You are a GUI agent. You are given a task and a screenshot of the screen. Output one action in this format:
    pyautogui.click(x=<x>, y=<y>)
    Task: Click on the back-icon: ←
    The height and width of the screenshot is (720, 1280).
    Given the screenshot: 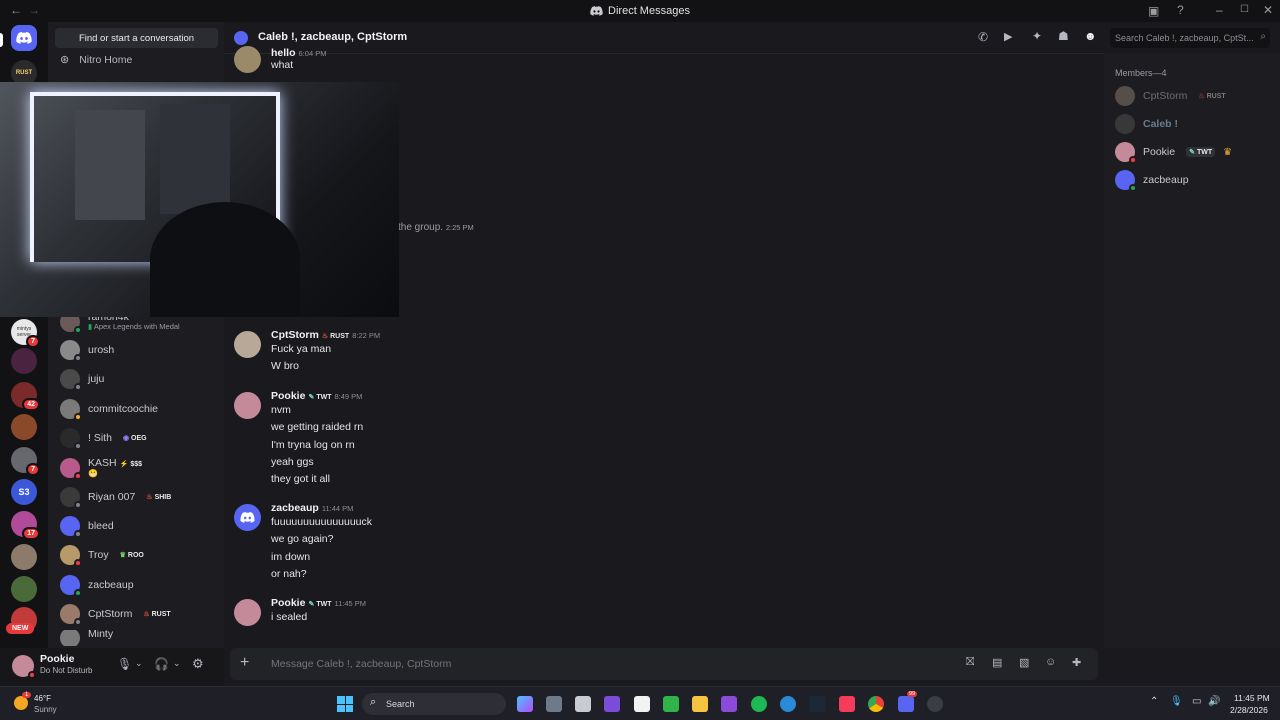 What is the action you would take?
    pyautogui.click(x=16, y=10)
    